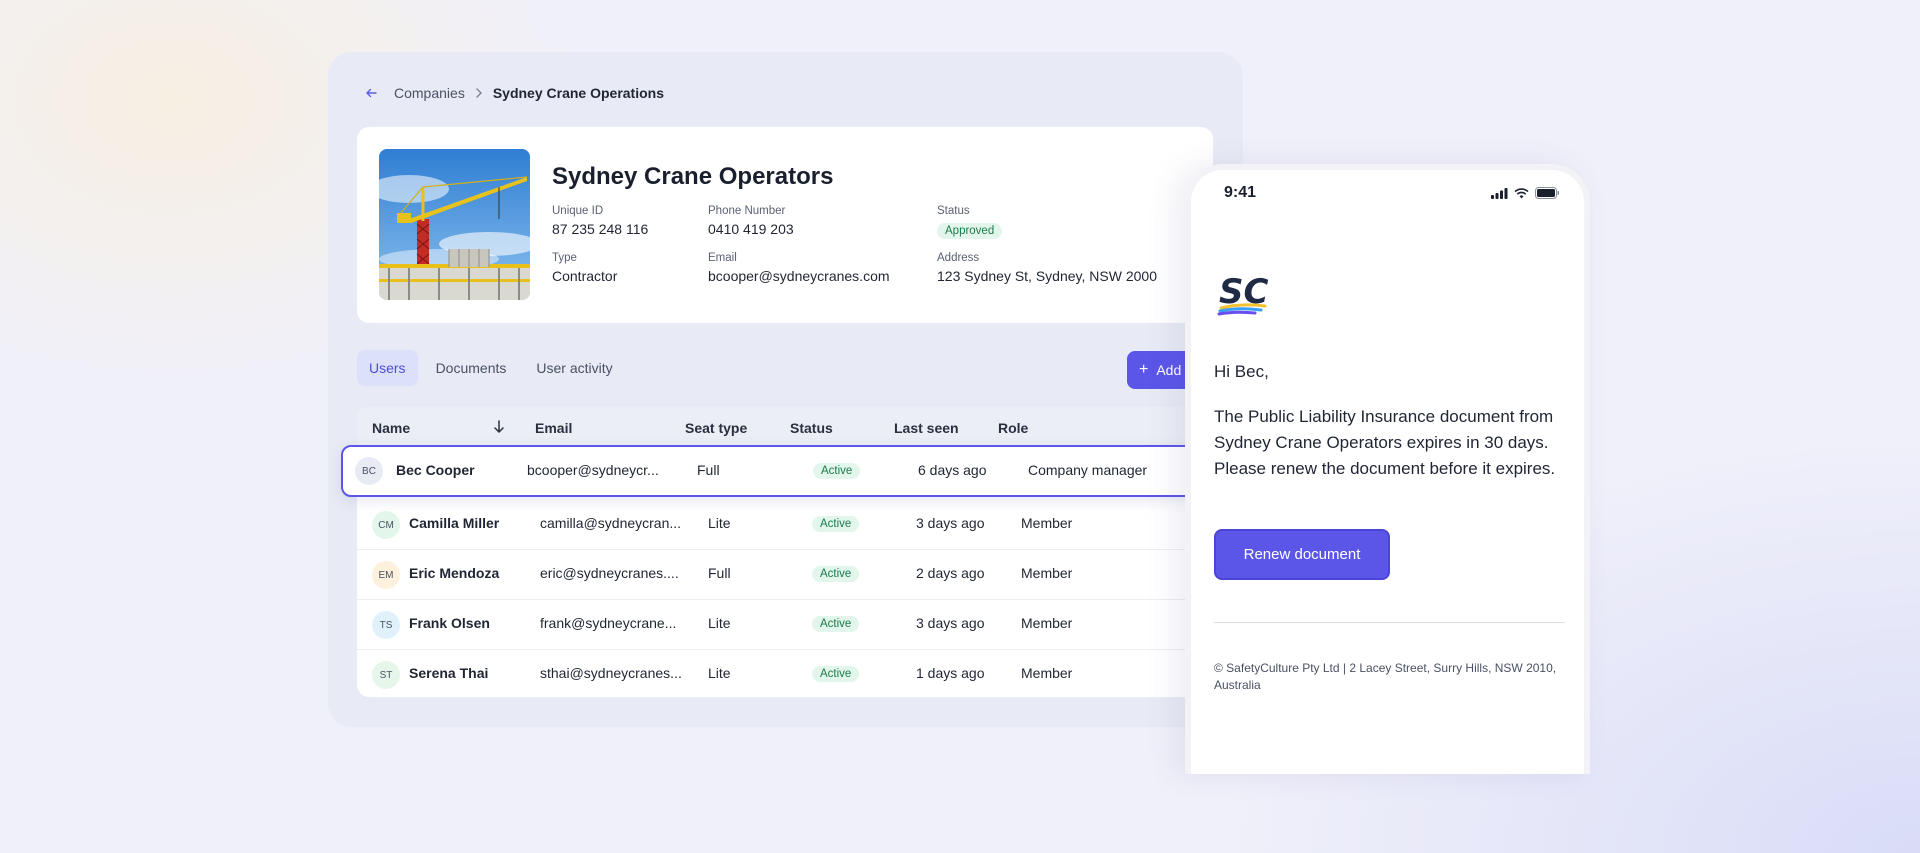 Image resolution: width=1920 pixels, height=853 pixels. Describe the element at coordinates (391, 428) in the screenshot. I see `header-name: Name` at that location.